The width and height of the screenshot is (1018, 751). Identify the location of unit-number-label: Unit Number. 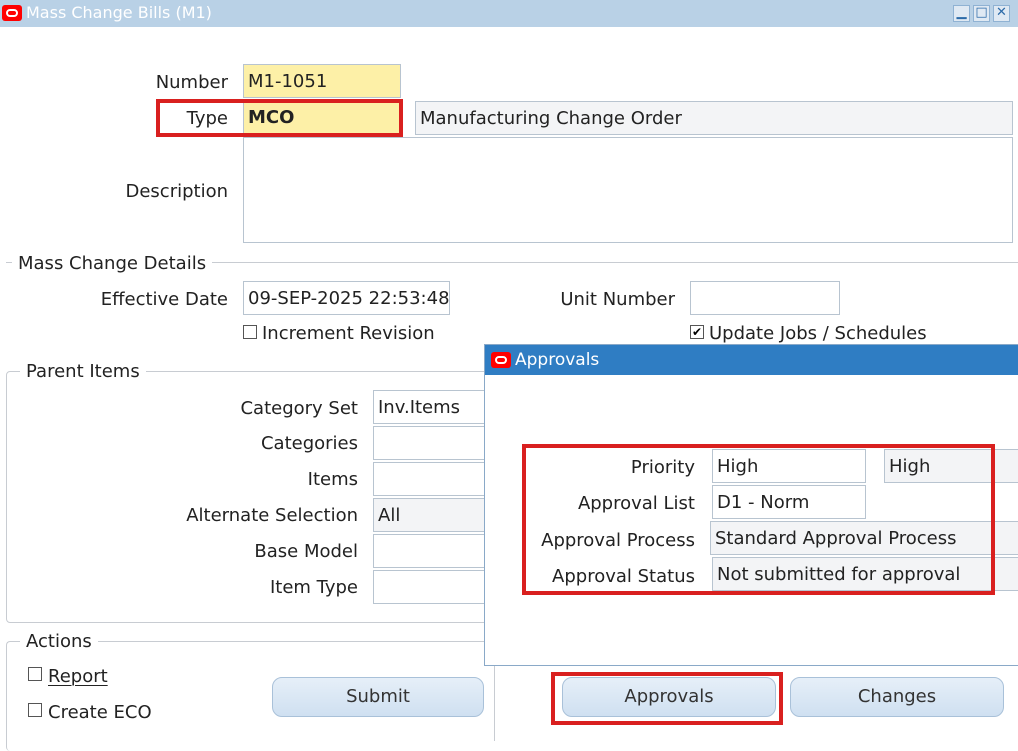
(617, 299).